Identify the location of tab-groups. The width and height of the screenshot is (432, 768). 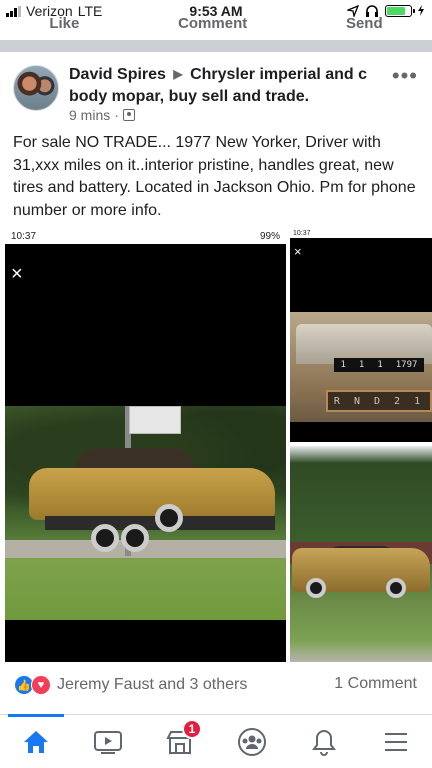
(252, 741).